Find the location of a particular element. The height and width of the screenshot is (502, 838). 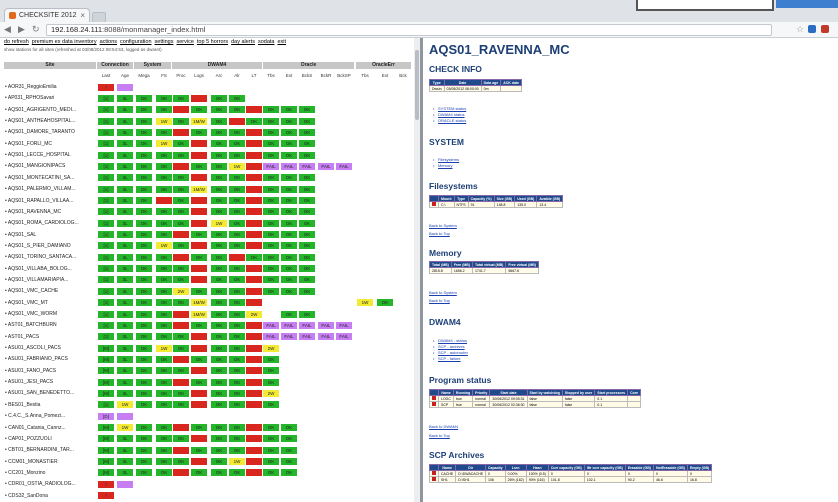

site-name: • AP031_RPHOSavari is located at coordinates (29, 98).